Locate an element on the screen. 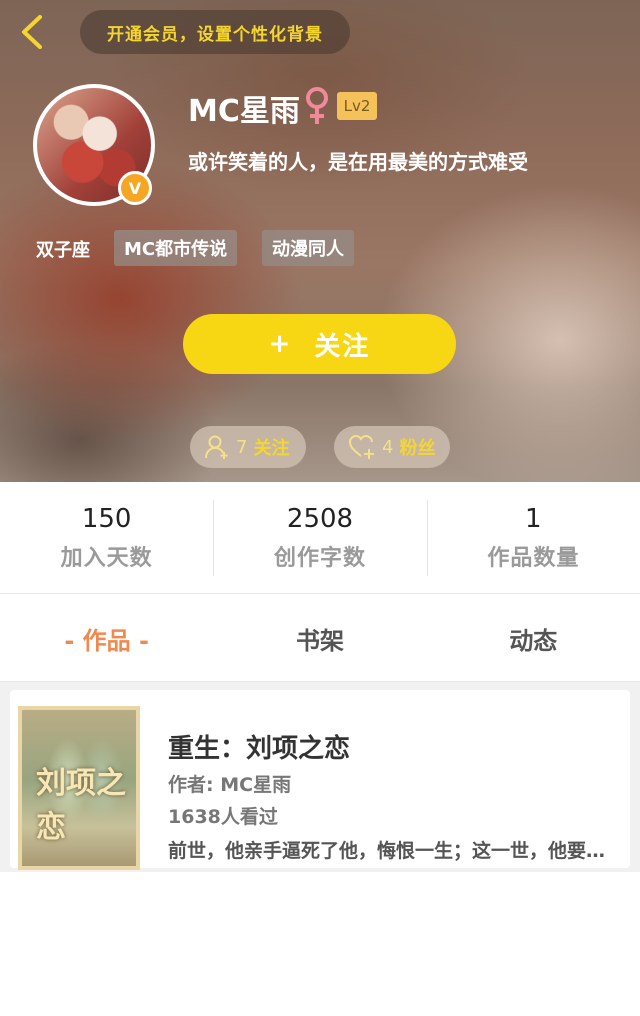  work-author: 作者: MC星雨 is located at coordinates (230, 785).